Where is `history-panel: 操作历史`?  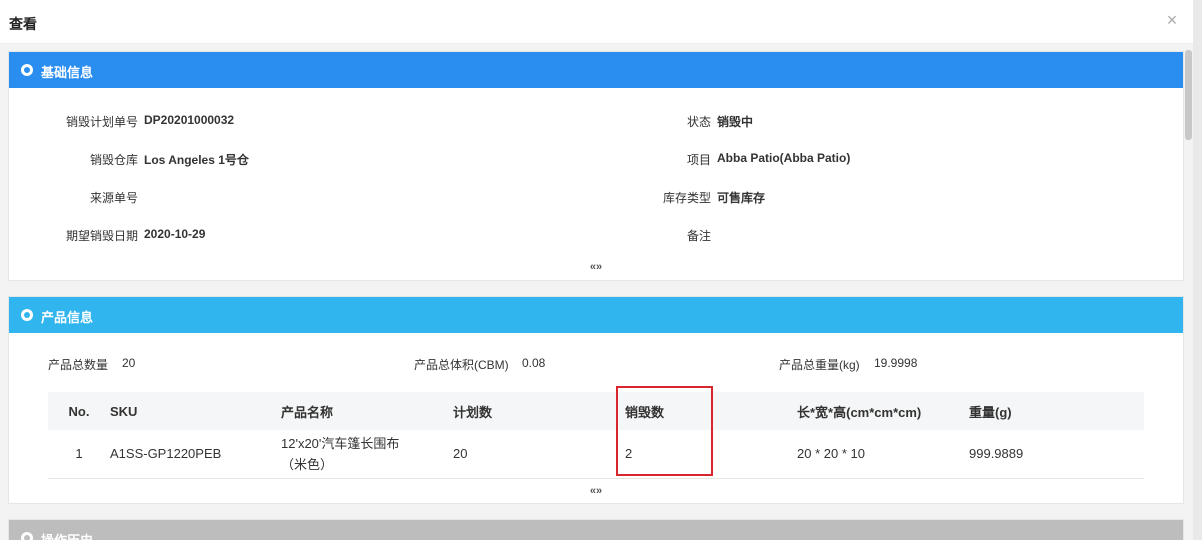
history-panel: 操作历史 is located at coordinates (596, 529).